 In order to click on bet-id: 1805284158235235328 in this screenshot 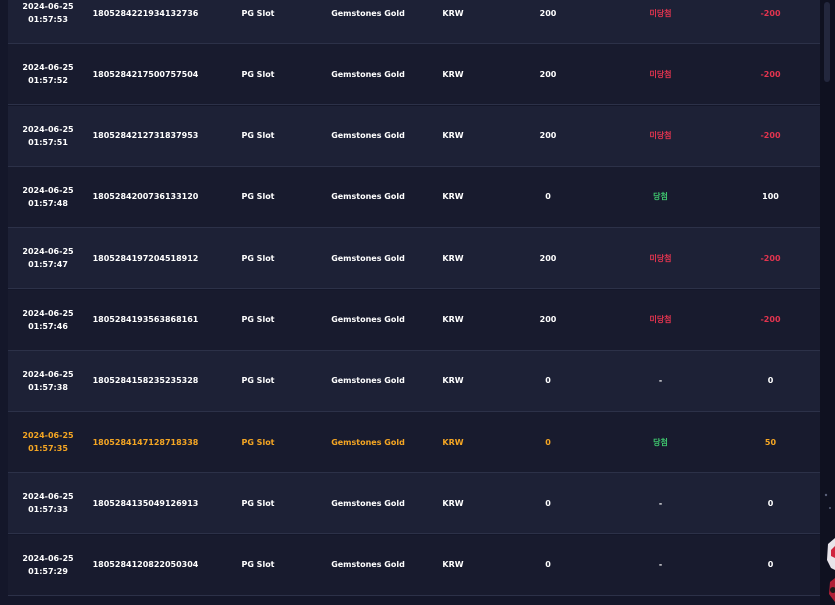, I will do `click(145, 381)`.